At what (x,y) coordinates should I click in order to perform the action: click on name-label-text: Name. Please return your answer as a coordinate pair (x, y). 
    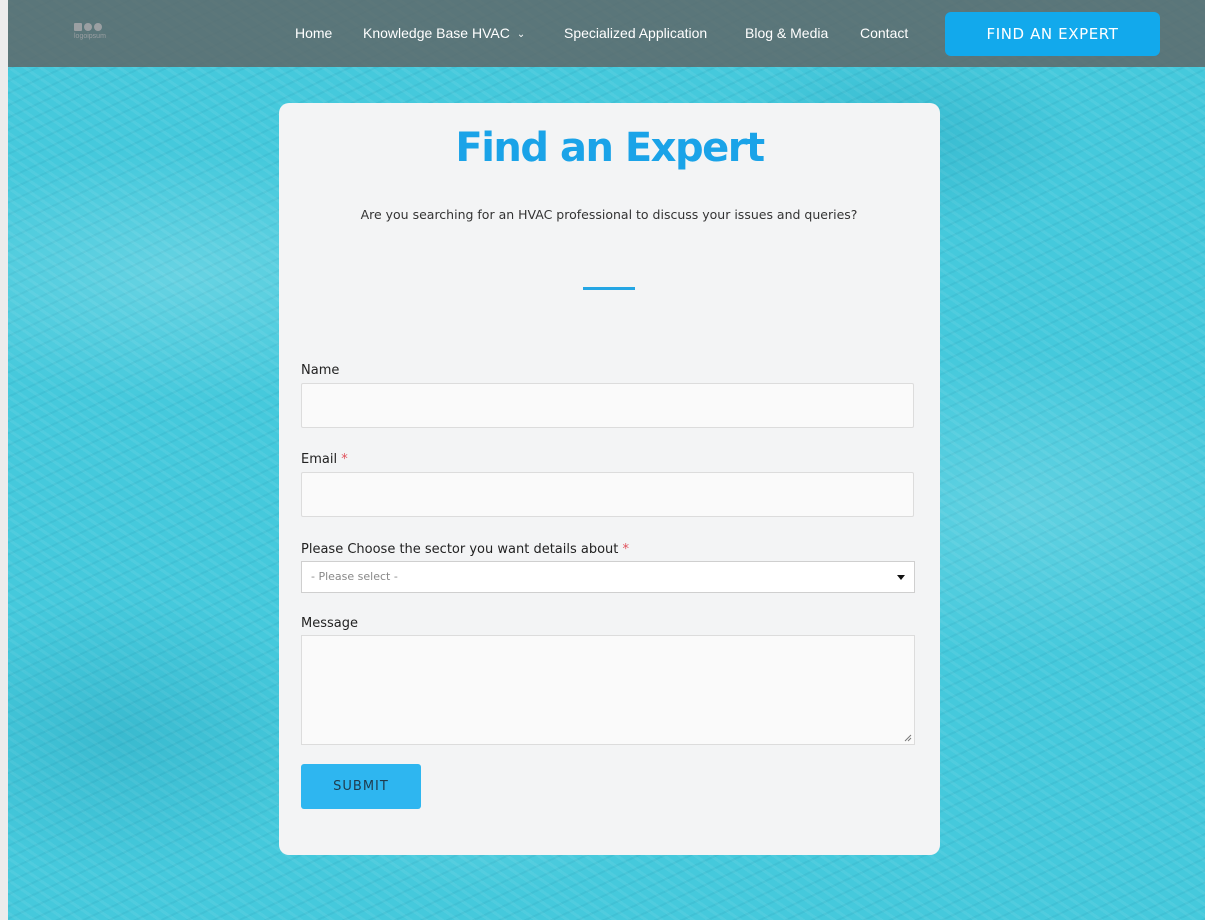
    Looking at the image, I should click on (320, 370).